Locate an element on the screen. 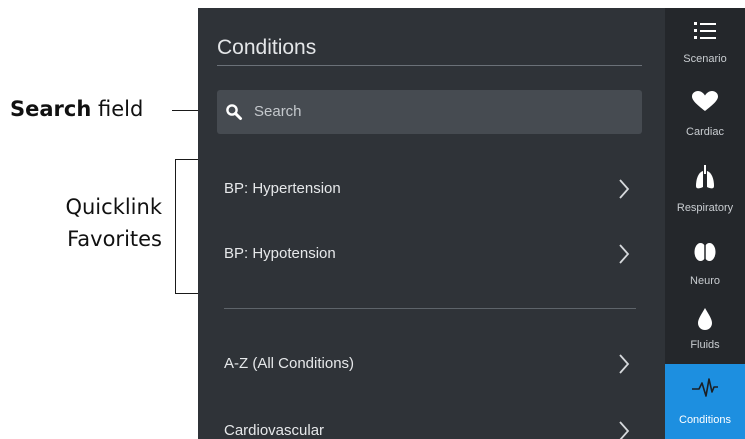  nav-item-label: Fluids is located at coordinates (705, 345).